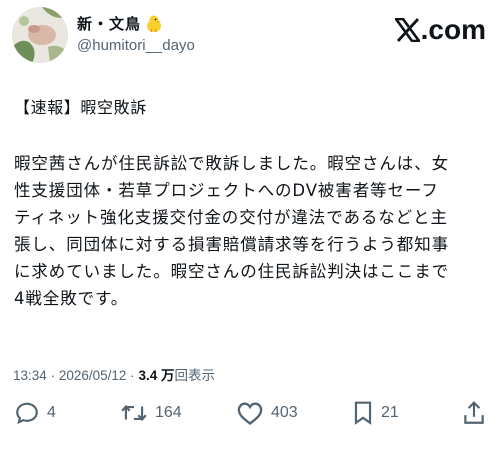 This screenshot has height=454, width=500. Describe the element at coordinates (363, 413) in the screenshot. I see `bookmark-icon` at that location.